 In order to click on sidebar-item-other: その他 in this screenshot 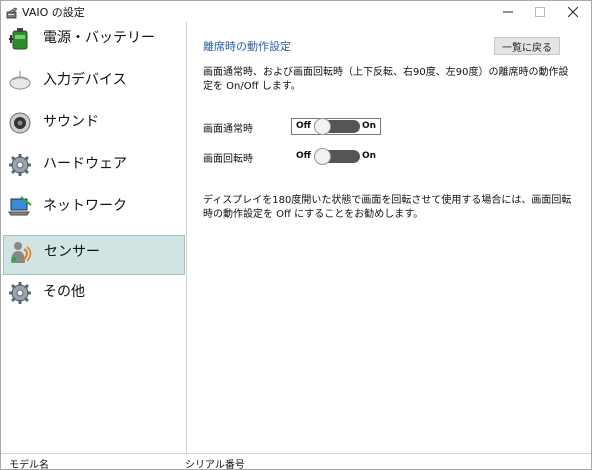, I will do `click(94, 296)`.